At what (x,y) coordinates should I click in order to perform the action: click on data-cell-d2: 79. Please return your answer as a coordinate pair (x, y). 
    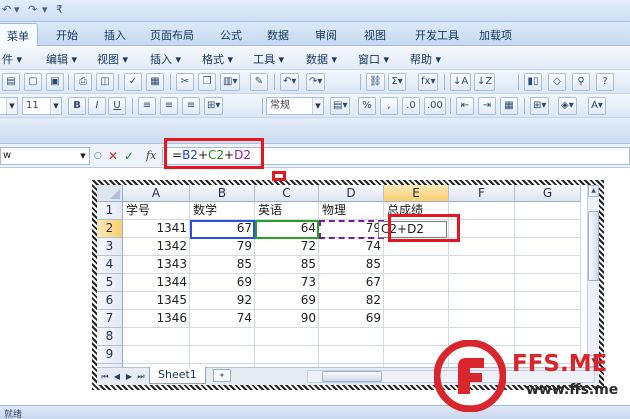
    Looking at the image, I should click on (351, 229).